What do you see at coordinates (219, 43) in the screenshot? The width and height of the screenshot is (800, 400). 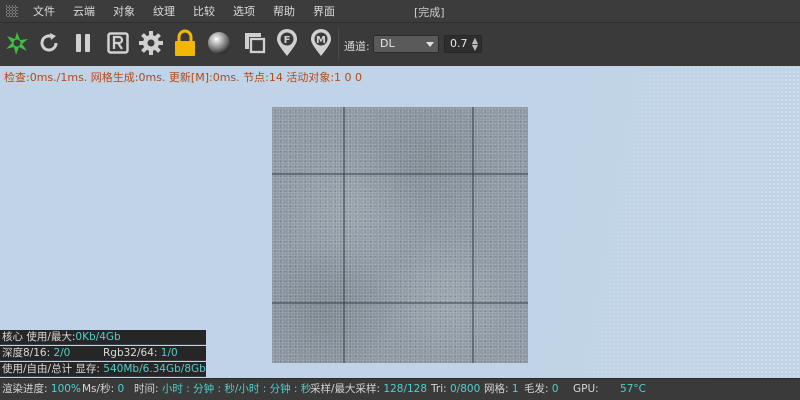 I see `material-sphere-icon` at bounding box center [219, 43].